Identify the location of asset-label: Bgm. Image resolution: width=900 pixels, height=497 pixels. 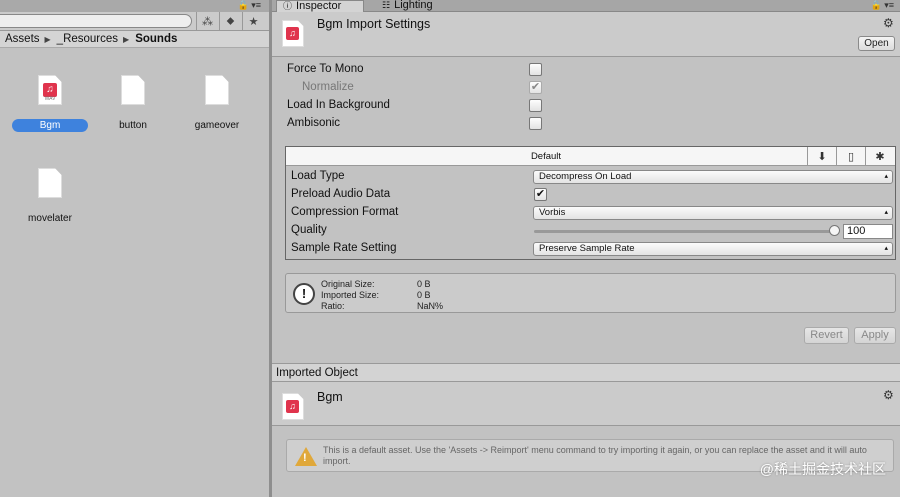
(50, 125).